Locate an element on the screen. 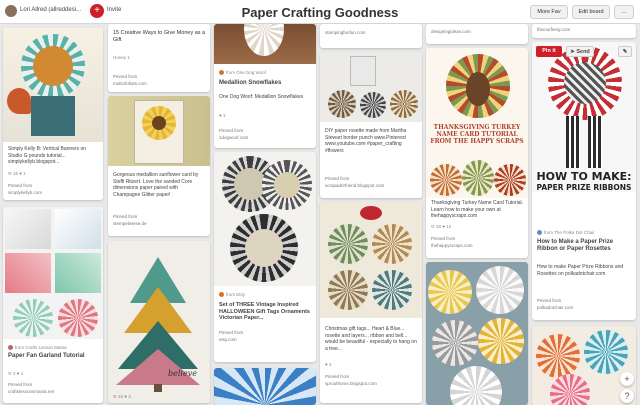  pin-counts: ♥ 4 is located at coordinates (328, 364).